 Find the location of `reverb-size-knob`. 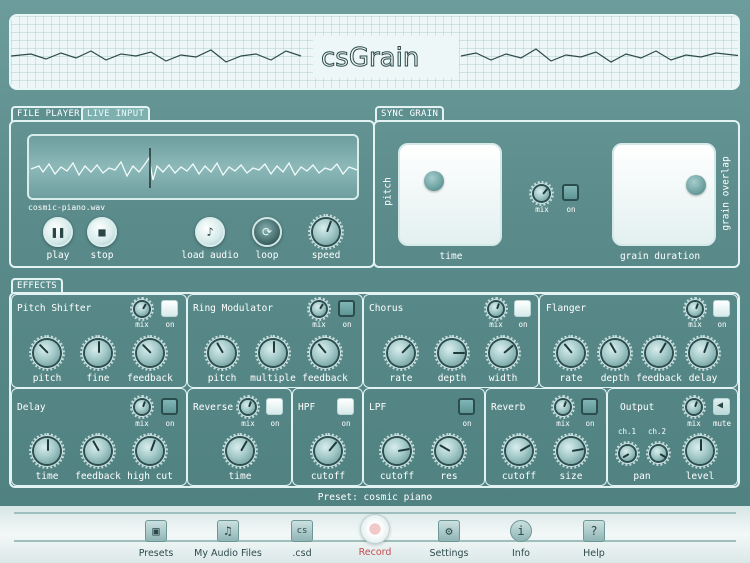

reverb-size-knob is located at coordinates (571, 451).